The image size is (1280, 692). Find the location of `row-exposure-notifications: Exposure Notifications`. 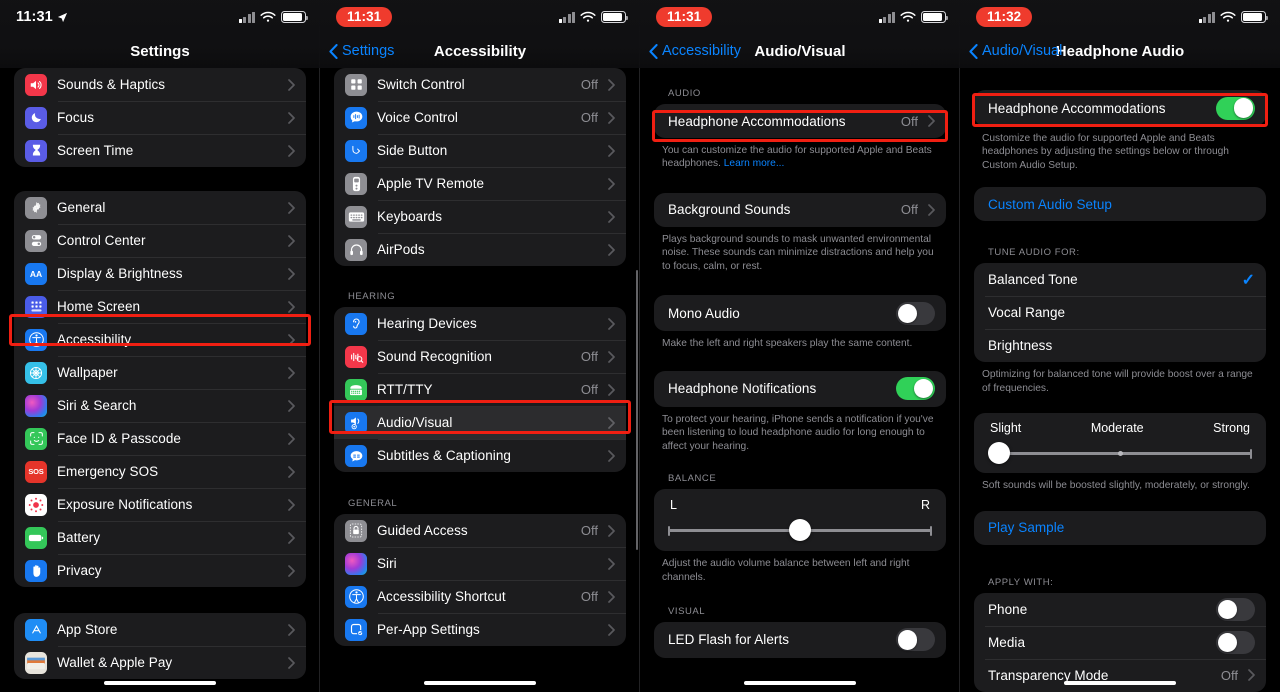

row-exposure-notifications: Exposure Notifications is located at coordinates (160, 504).